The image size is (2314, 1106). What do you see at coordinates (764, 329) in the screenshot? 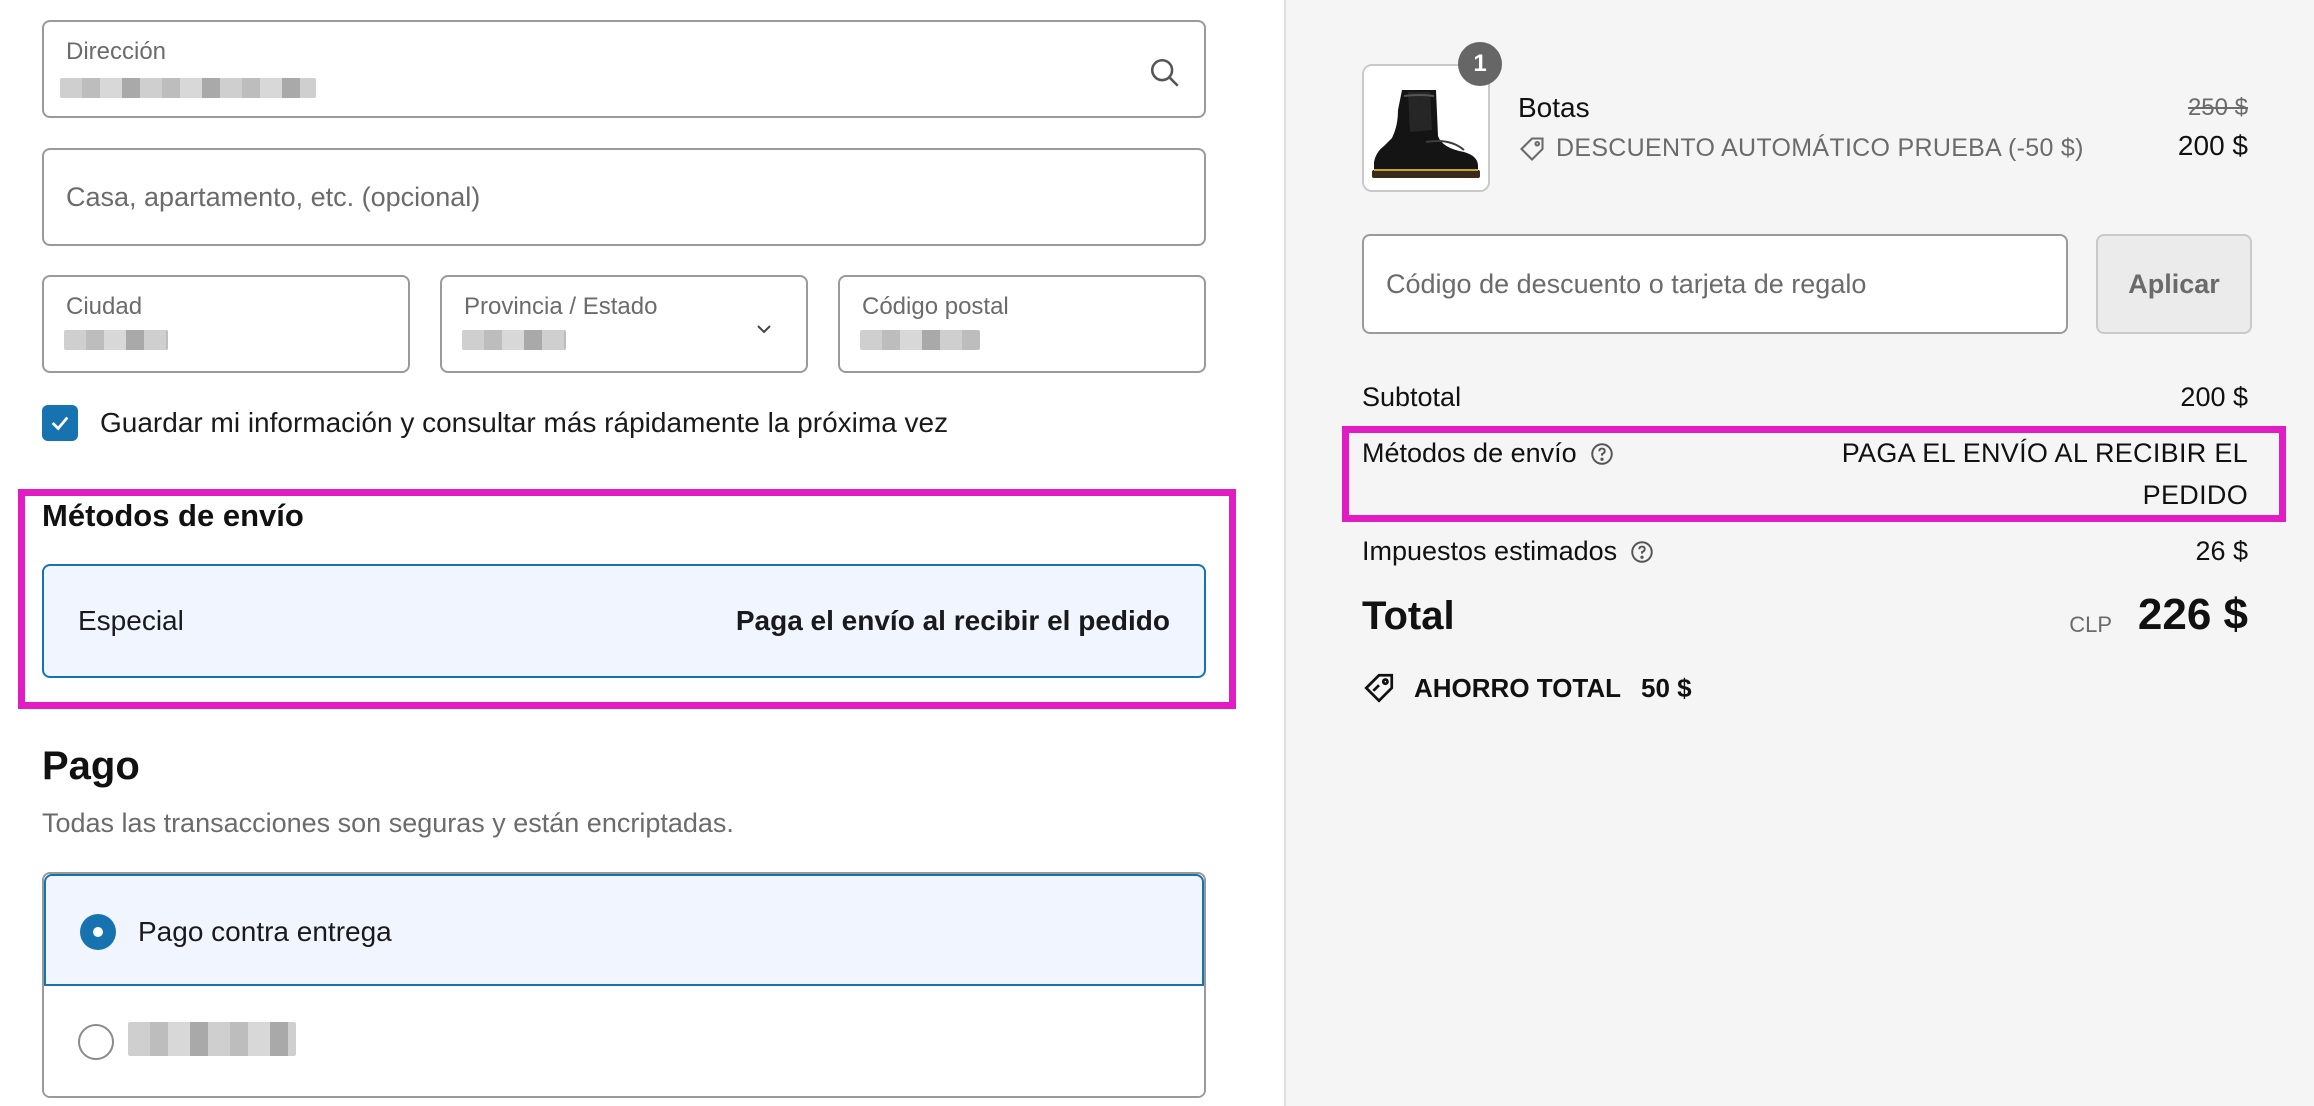
I see `chevron-down-icon` at bounding box center [764, 329].